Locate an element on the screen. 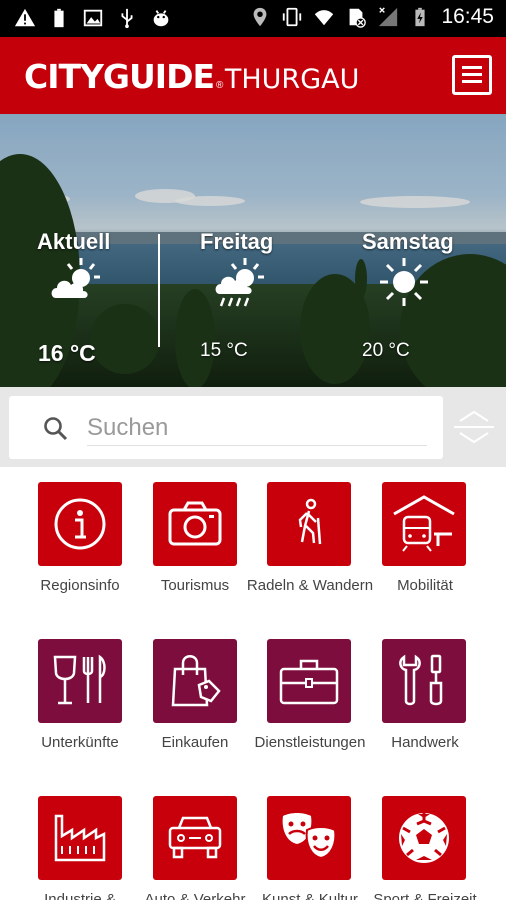 This screenshot has width=506, height=900. image-icon is located at coordinates (93, 18).